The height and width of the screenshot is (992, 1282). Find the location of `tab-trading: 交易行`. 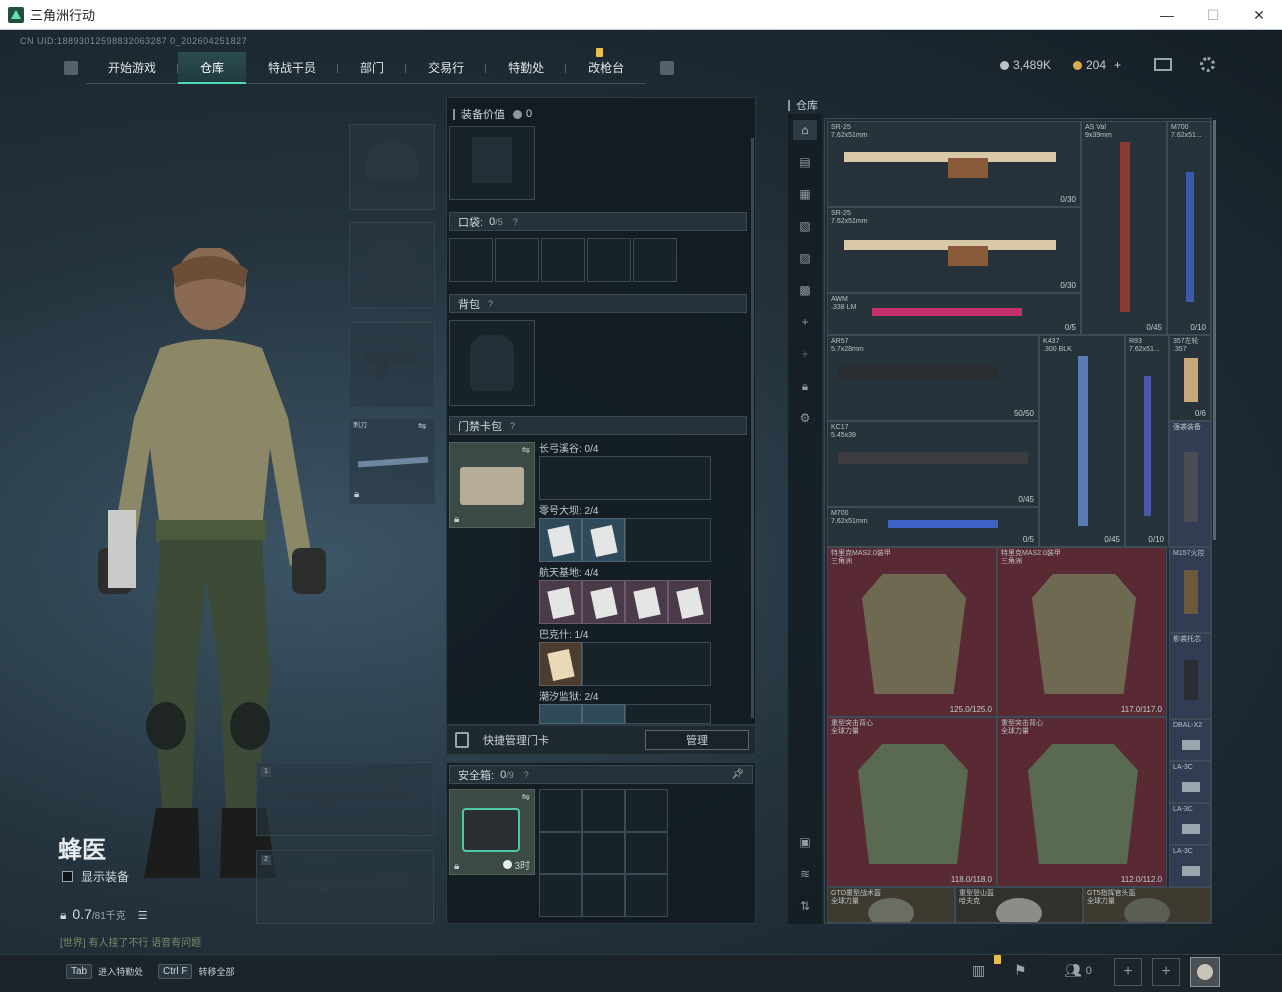

tab-trading: 交易行 is located at coordinates (446, 68).